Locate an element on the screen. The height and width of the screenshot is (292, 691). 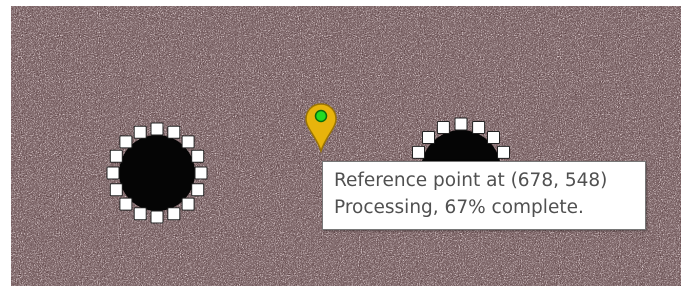
tooltip-line-reference: Reference point at (678, 548) is located at coordinates (471, 180).